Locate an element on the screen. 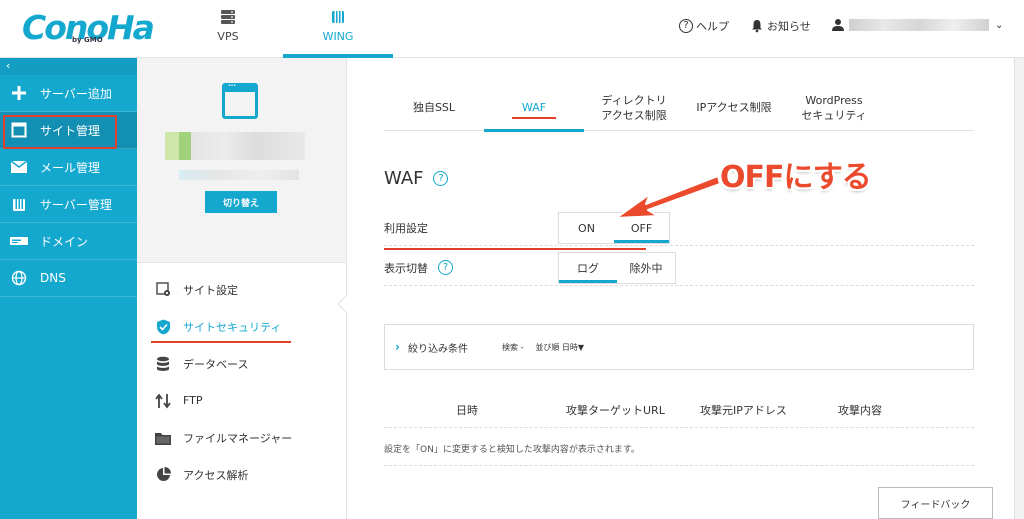  menu-item-database: データベース is located at coordinates (241, 363).